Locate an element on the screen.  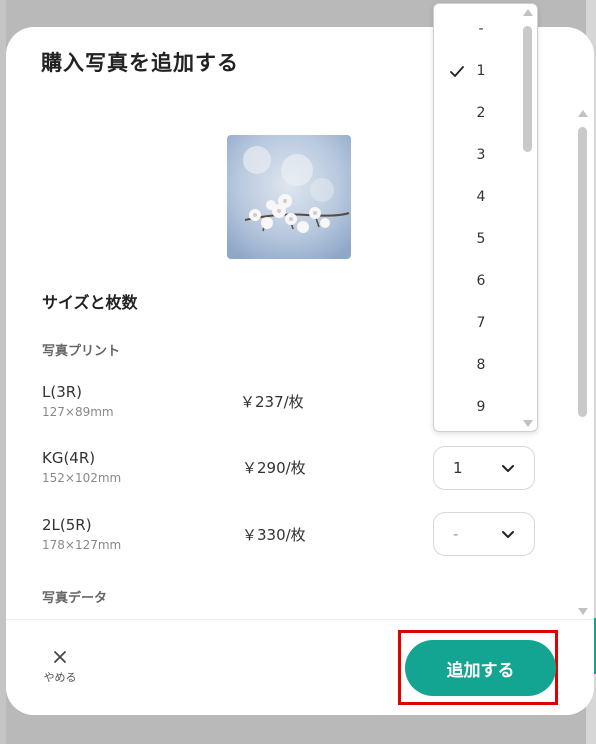
quantity-select-2l: - is located at coordinates (484, 534).